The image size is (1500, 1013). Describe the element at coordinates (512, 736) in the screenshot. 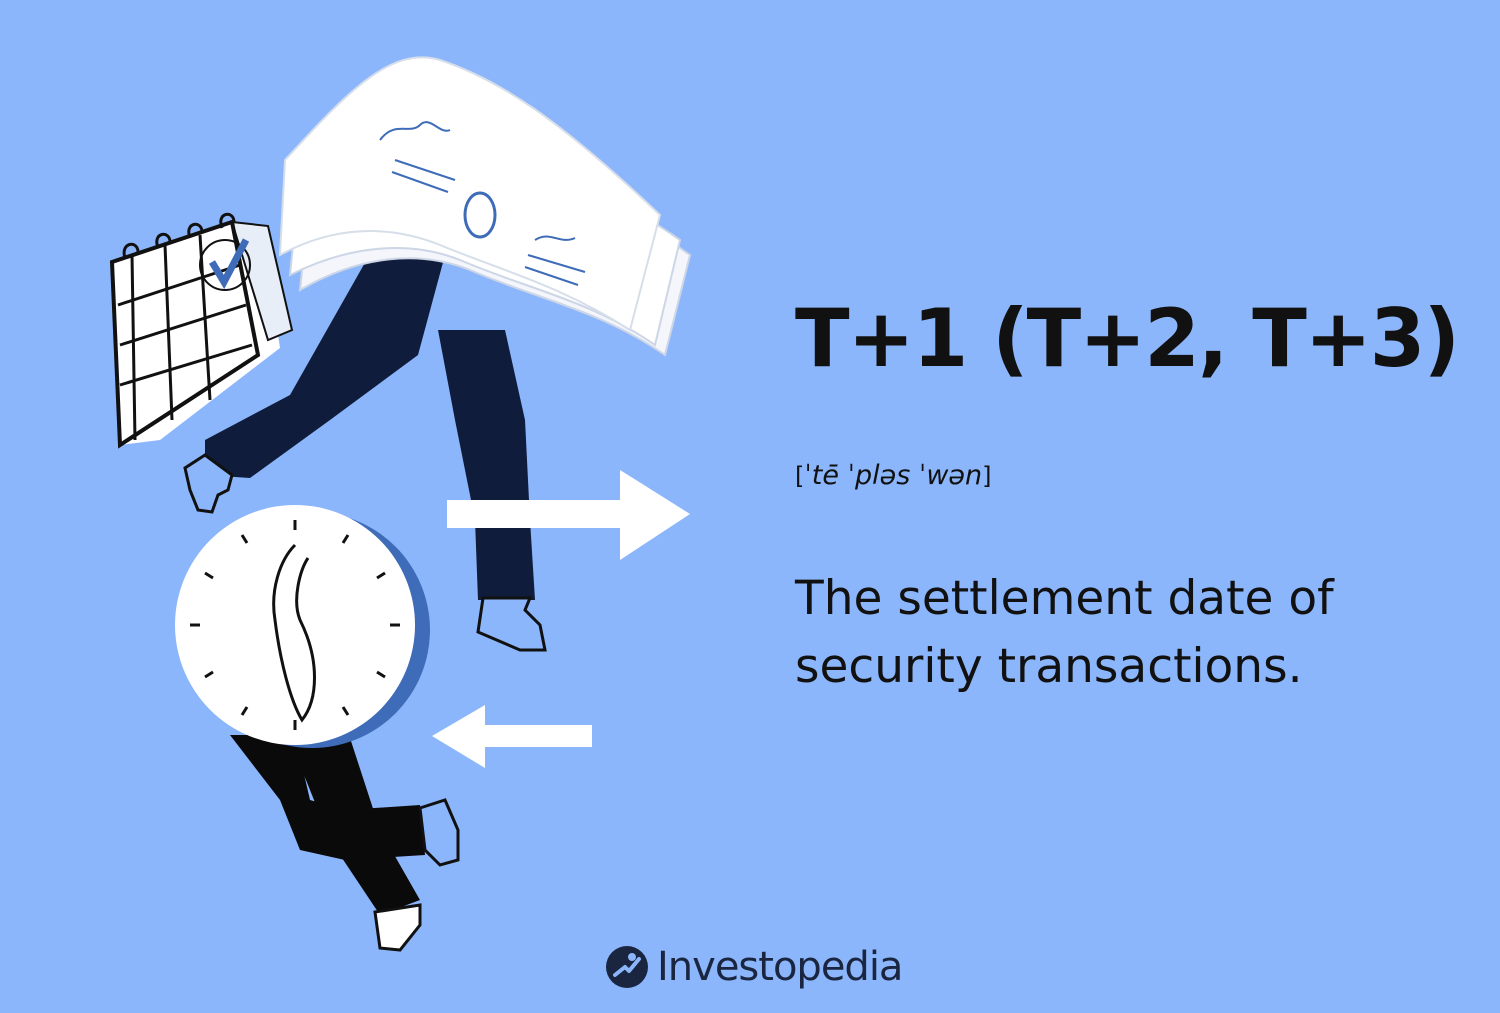

I see `arrow-left-icon` at that location.